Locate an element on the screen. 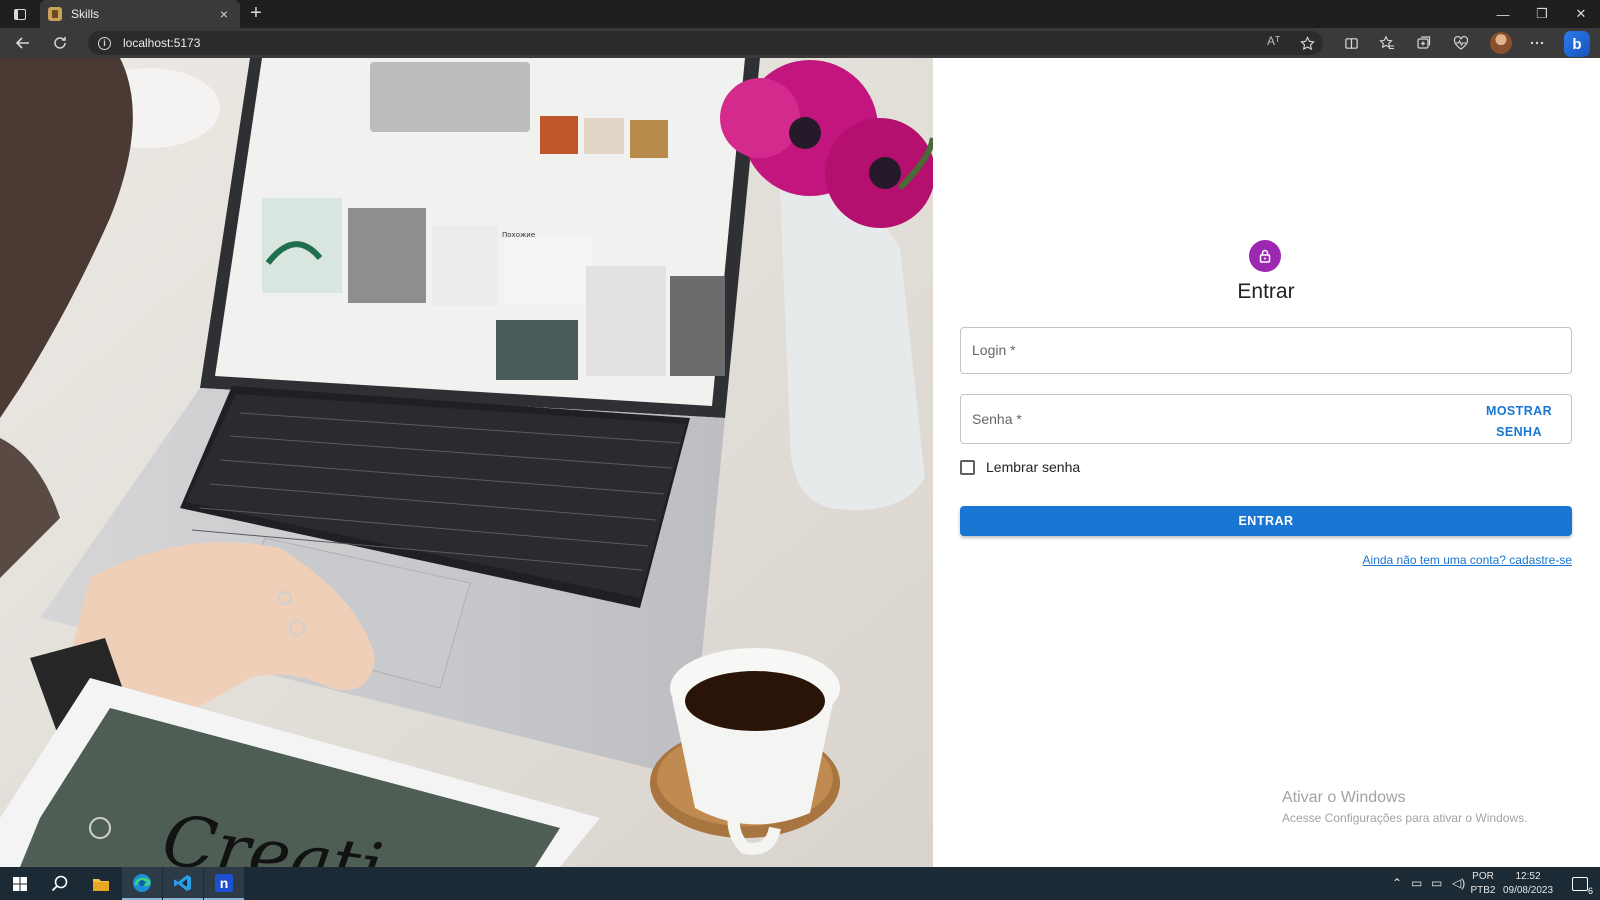 The height and width of the screenshot is (900, 1600). new-tab-button: + is located at coordinates (256, 14).